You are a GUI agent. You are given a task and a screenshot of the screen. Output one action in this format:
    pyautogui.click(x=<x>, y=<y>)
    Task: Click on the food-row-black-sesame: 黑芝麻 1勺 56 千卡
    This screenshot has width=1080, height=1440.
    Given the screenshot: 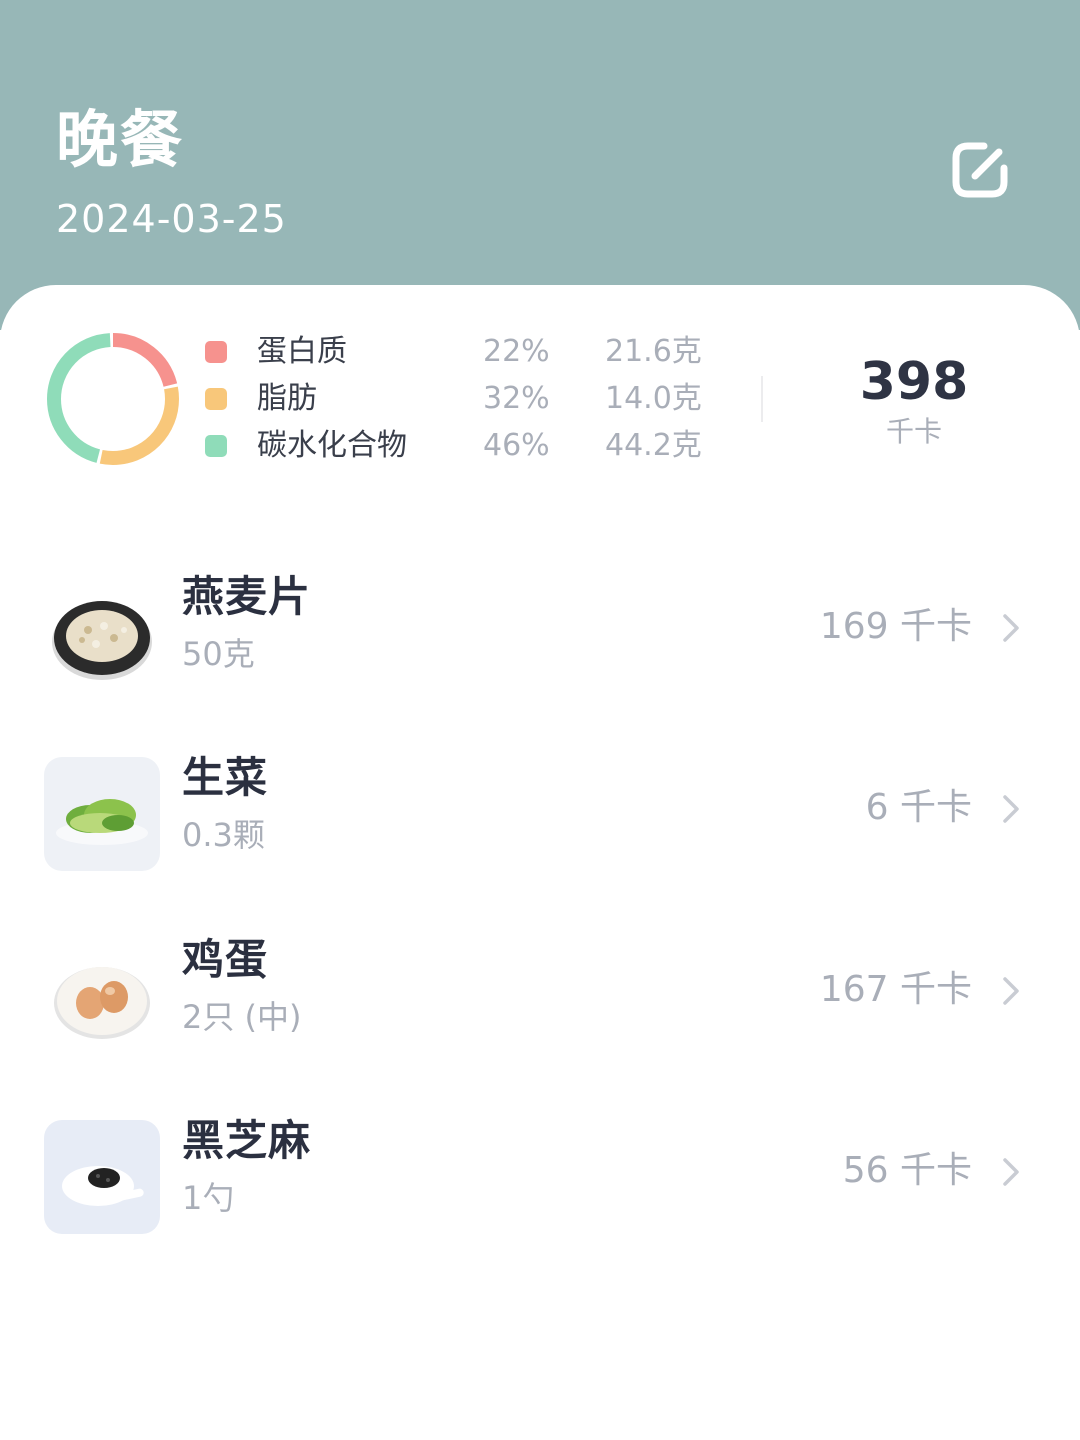 What is the action you would take?
    pyautogui.click(x=540, y=1176)
    